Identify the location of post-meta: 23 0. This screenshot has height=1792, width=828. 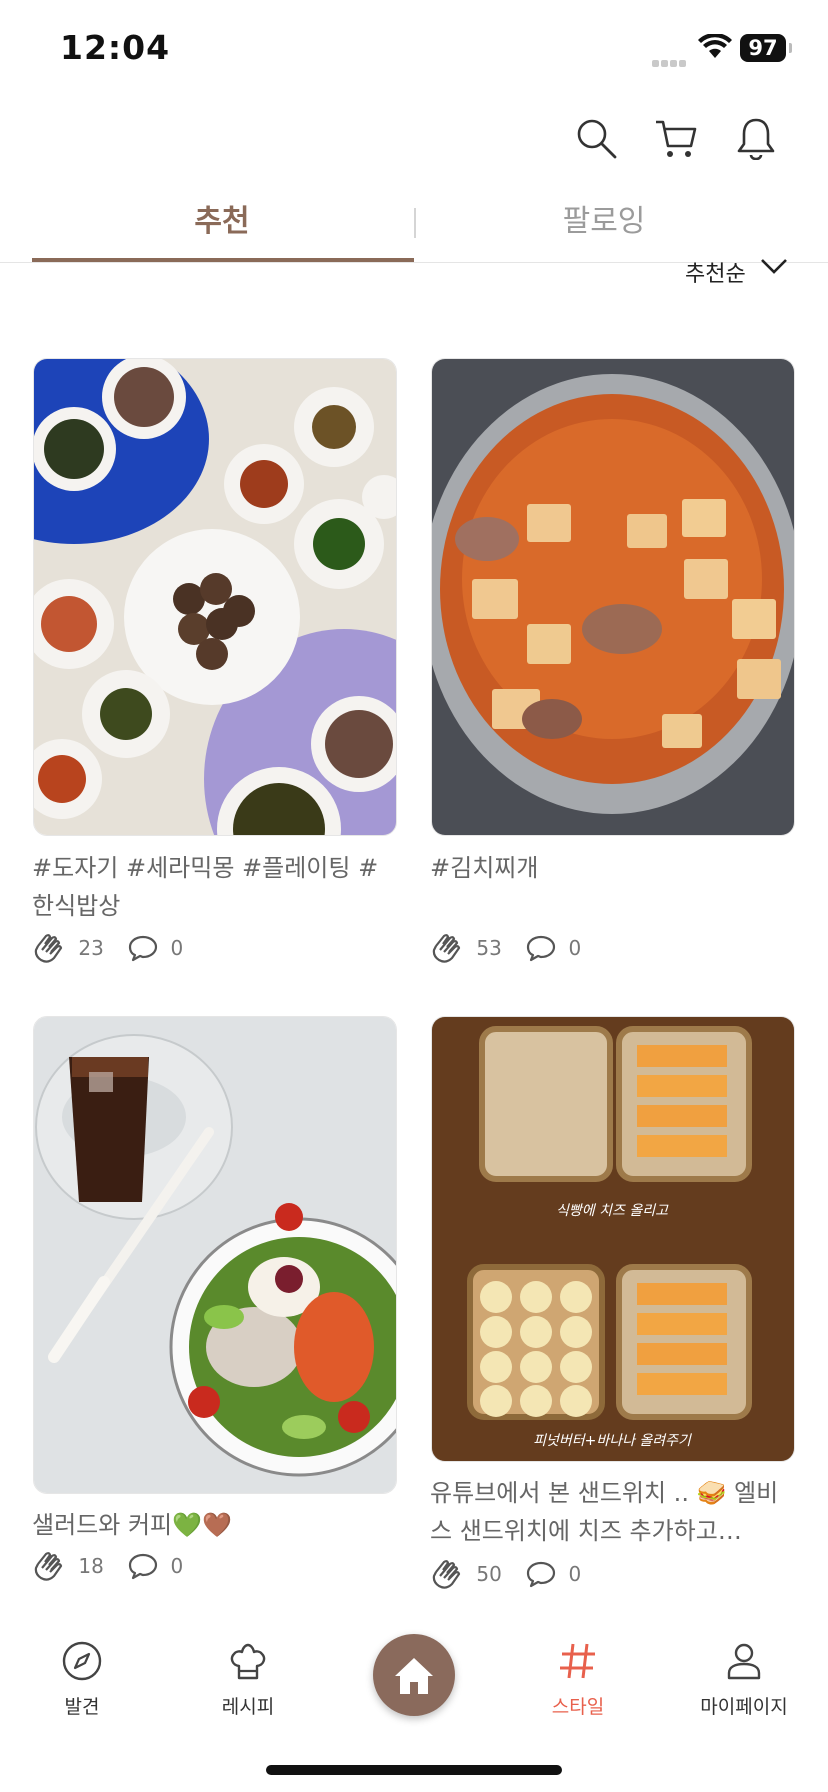
(116, 948).